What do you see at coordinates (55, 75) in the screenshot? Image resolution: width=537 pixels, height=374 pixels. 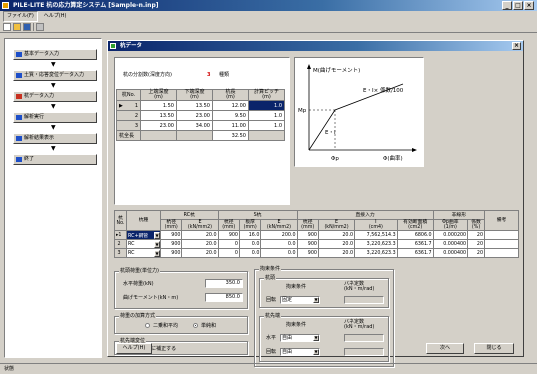 I see `nav-soil-data: 土質・応答変位データ入力` at bounding box center [55, 75].